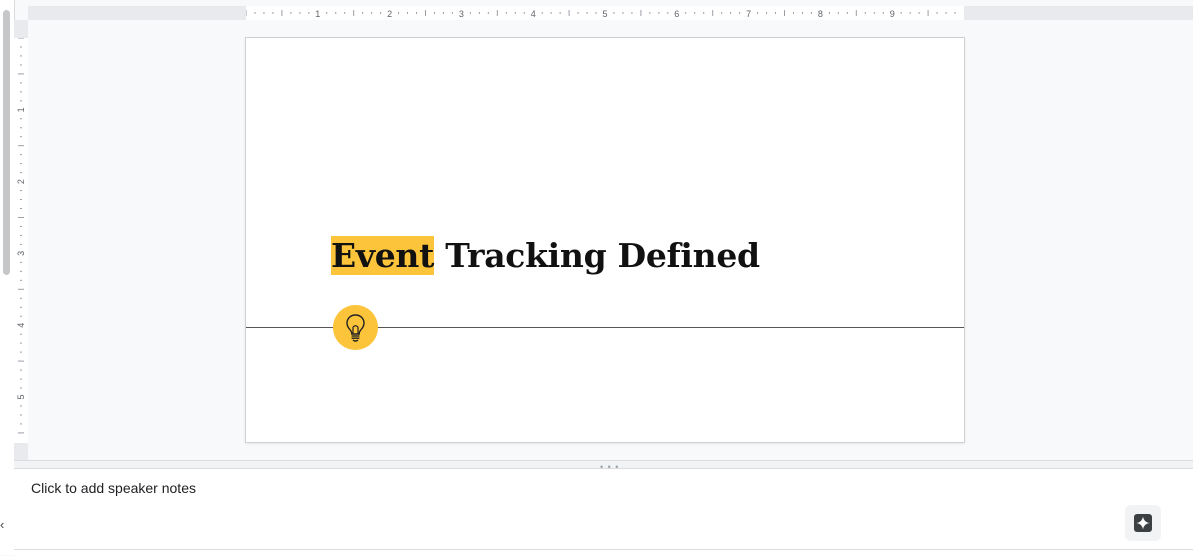  I want to click on lightbulb-badge, so click(355, 327).